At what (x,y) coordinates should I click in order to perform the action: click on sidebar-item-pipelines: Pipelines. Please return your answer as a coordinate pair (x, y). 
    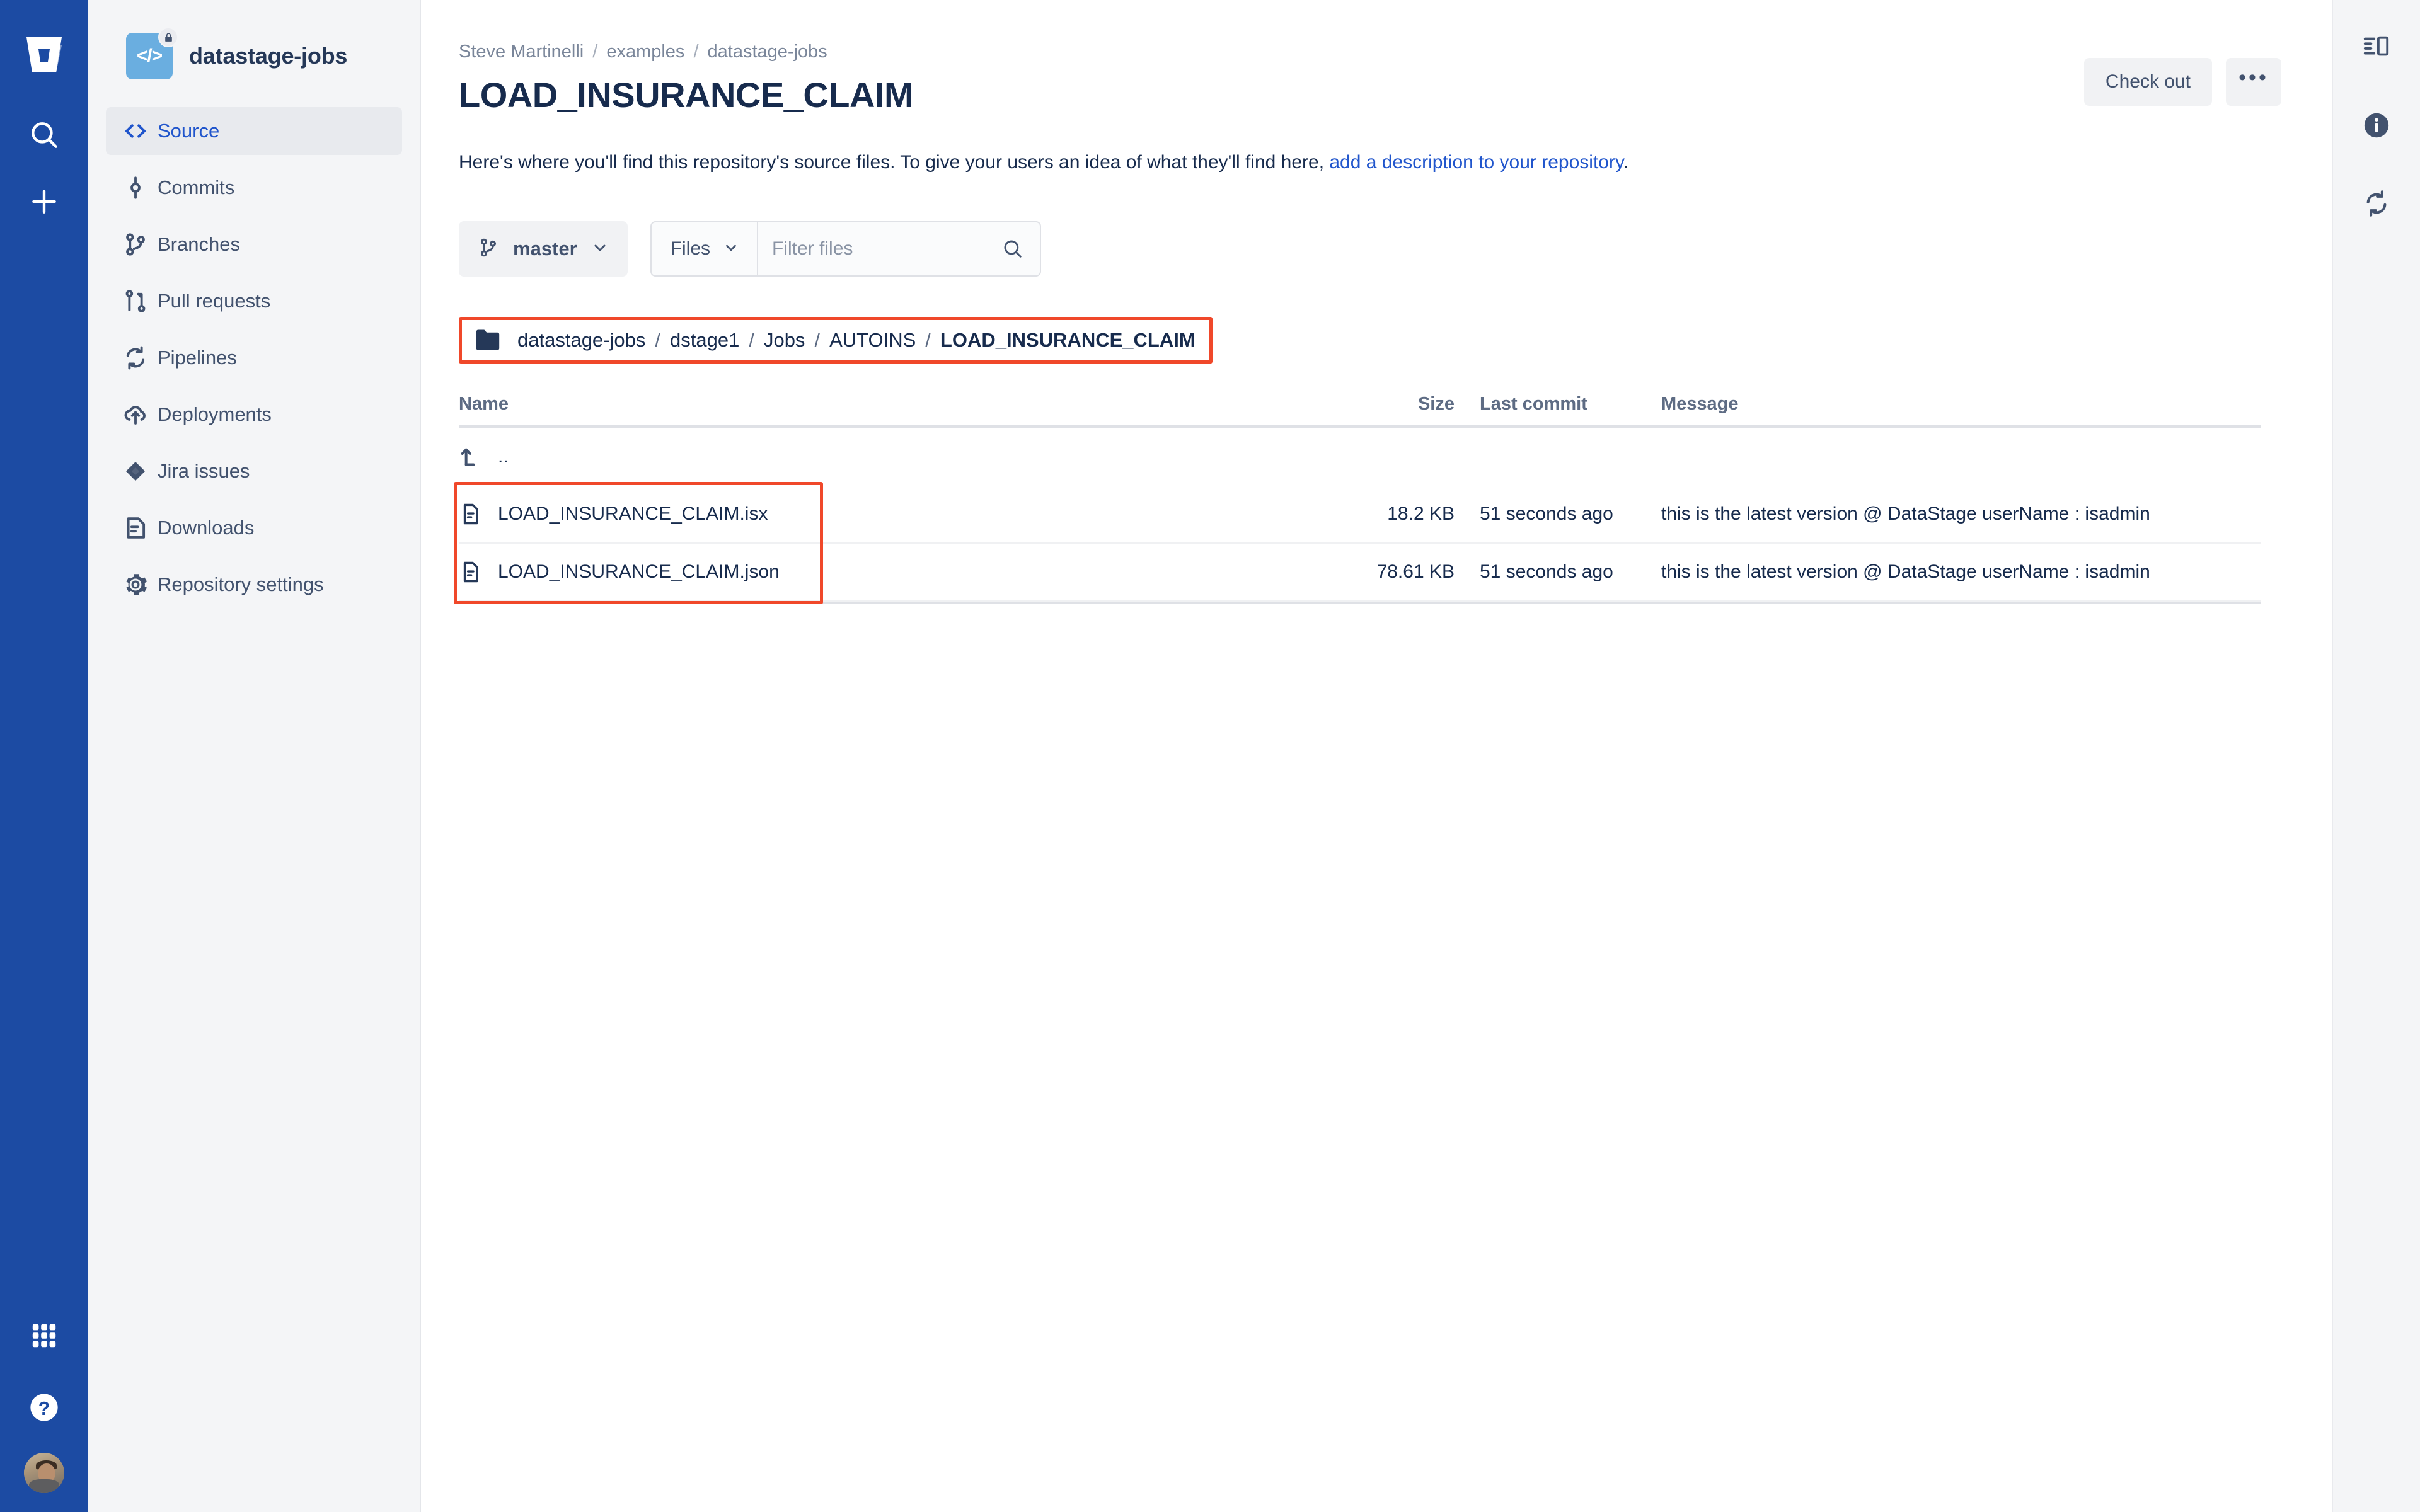
    Looking at the image, I should click on (254, 358).